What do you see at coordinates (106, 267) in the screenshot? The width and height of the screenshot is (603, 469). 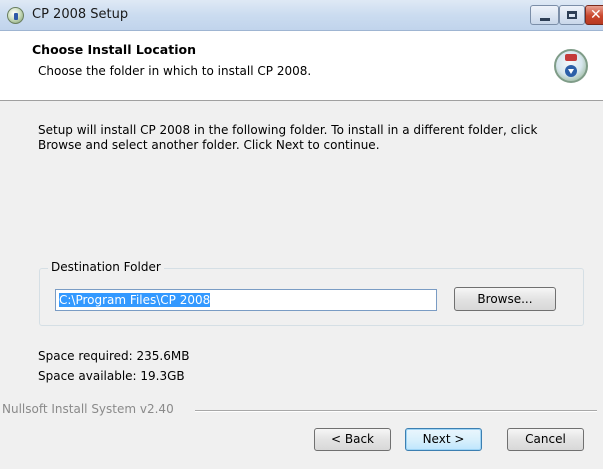 I see `destination-folder-label: Destination Folder` at bounding box center [106, 267].